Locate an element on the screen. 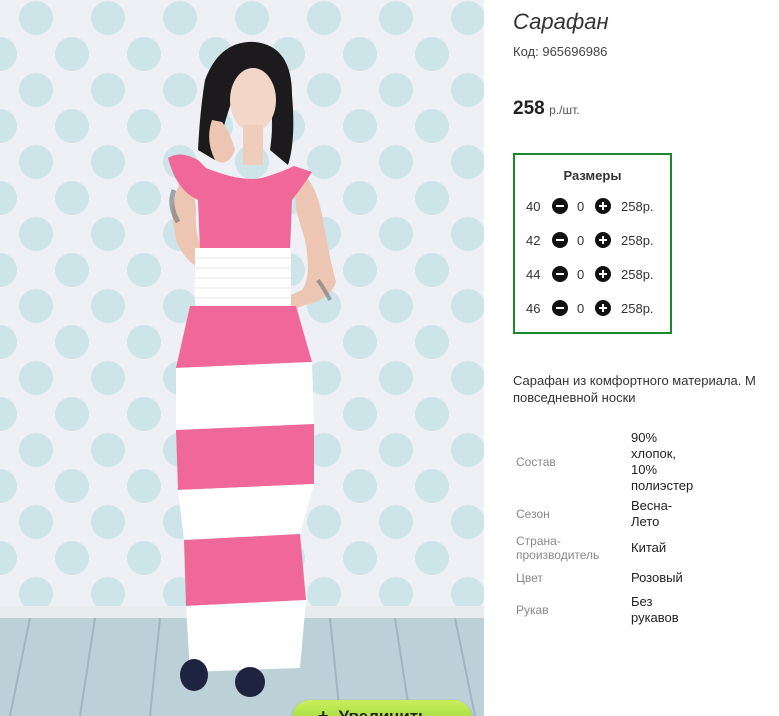 Image resolution: width=779 pixels, height=716 pixels. attr-label-color: Цвет is located at coordinates (529, 578).